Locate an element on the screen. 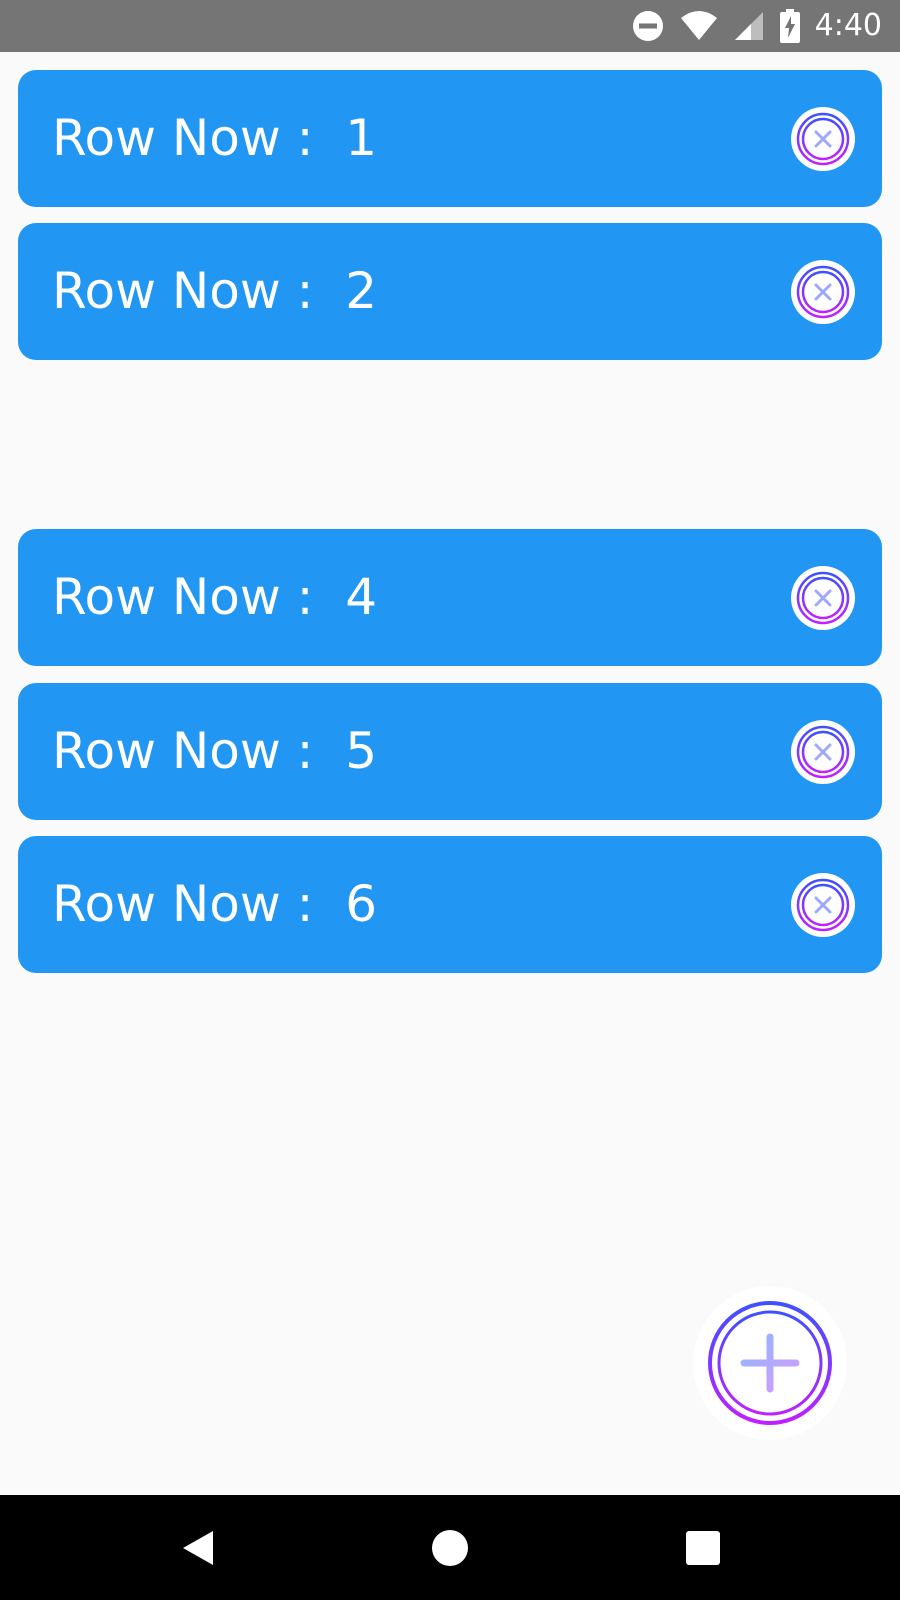  list-item: Row Now : 5 is located at coordinates (450, 751).